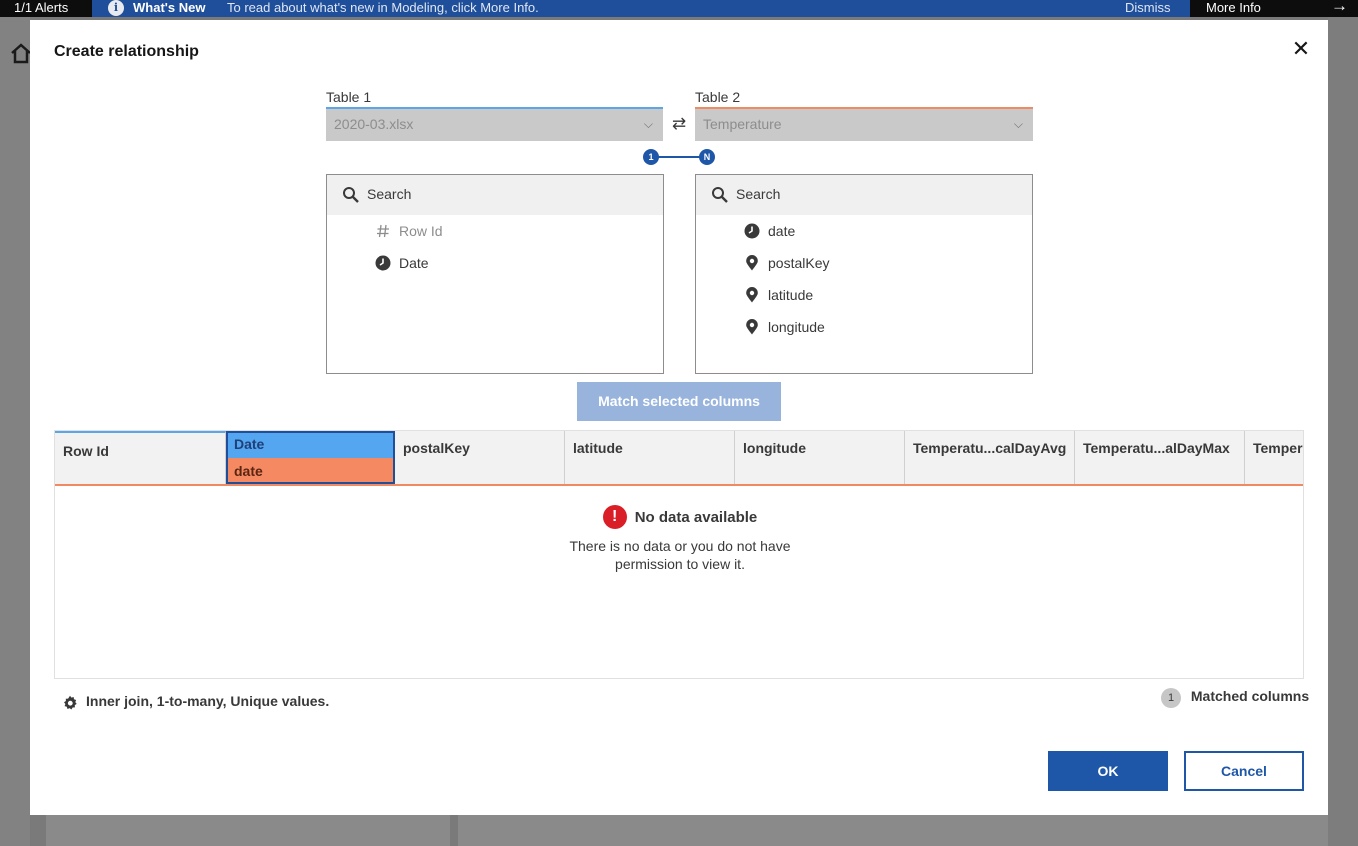 The height and width of the screenshot is (846, 1358). What do you see at coordinates (126, 51) in the screenshot?
I see `dialog-title: Create relationship` at bounding box center [126, 51].